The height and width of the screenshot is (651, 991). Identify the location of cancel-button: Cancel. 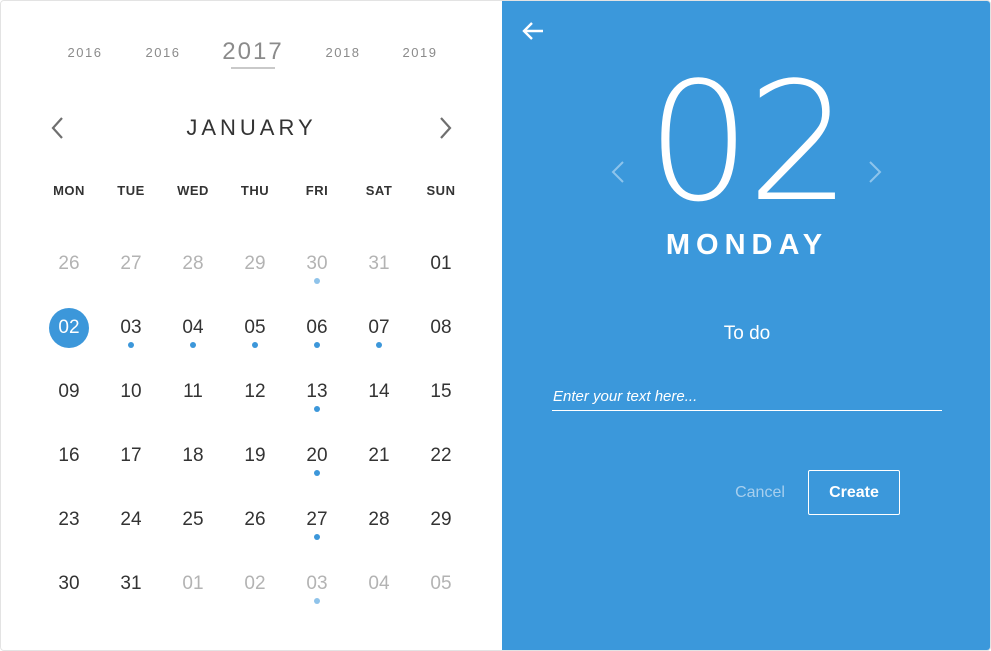
(760, 493).